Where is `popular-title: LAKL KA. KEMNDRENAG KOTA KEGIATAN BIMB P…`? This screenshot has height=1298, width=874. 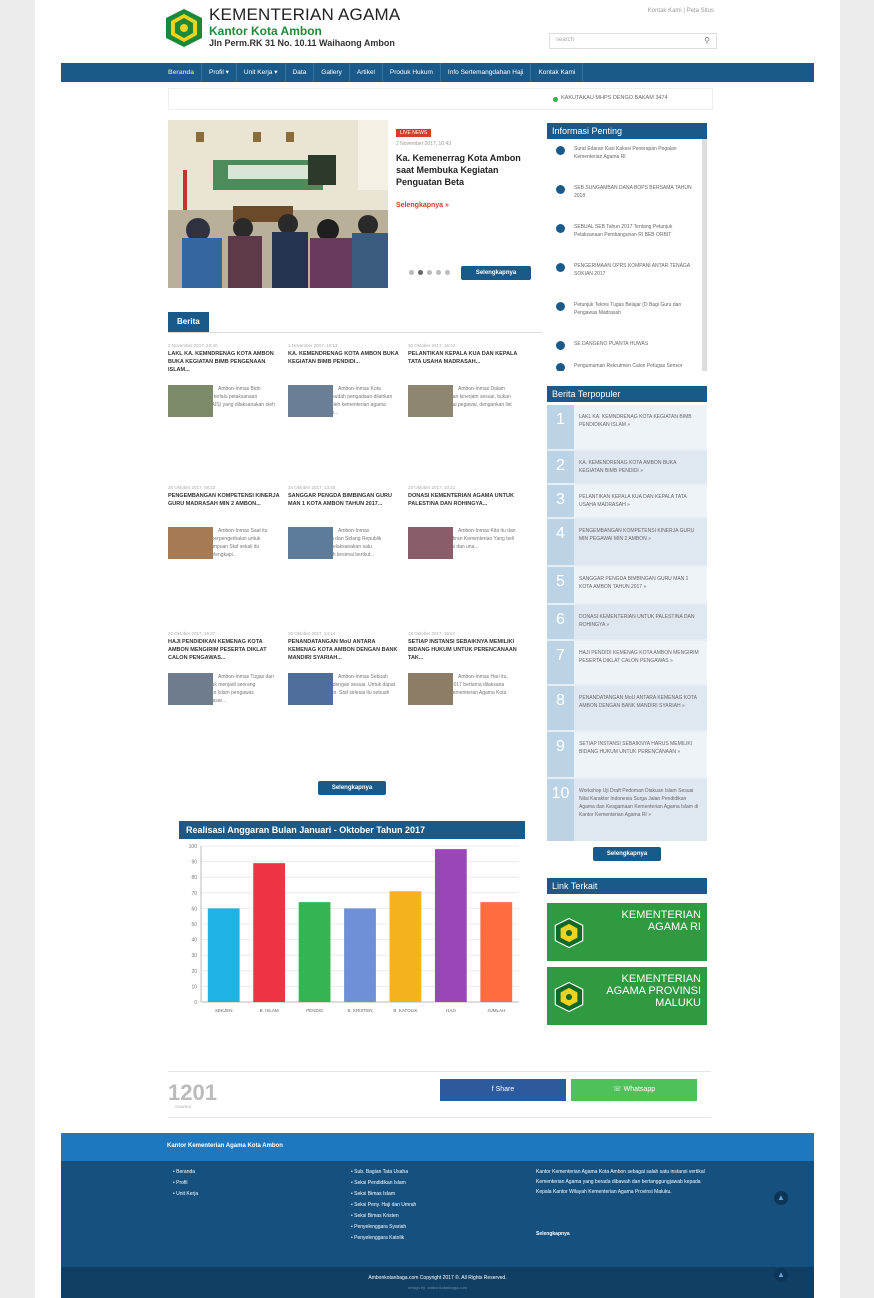 popular-title: LAKL KA. KEMNDRENAG KOTA KEGIATAN BIMB P… is located at coordinates (635, 421).